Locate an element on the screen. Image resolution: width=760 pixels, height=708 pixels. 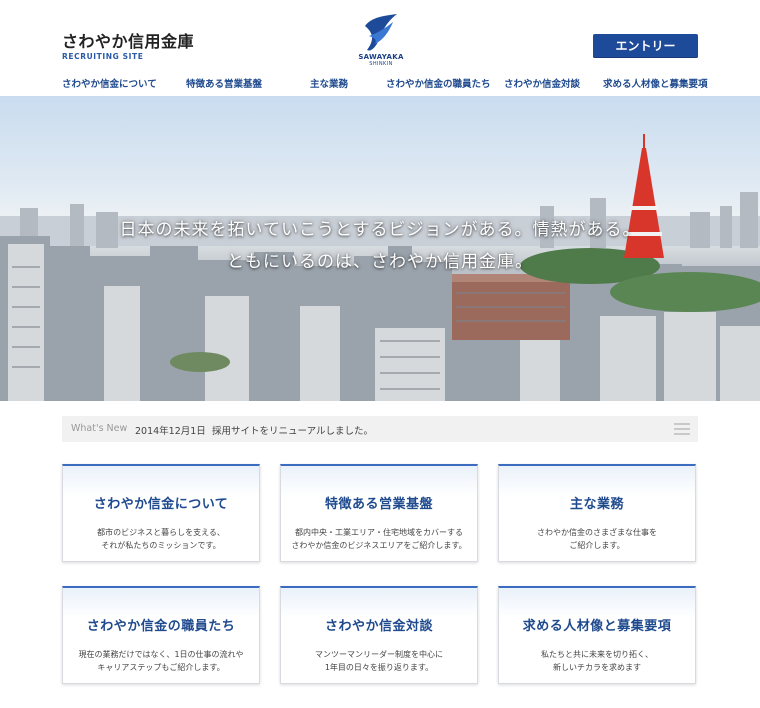
hero-headline-1: 日本の未来を拓いていこうとするビジョンがある。情熱がある。 is located at coordinates (380, 230).